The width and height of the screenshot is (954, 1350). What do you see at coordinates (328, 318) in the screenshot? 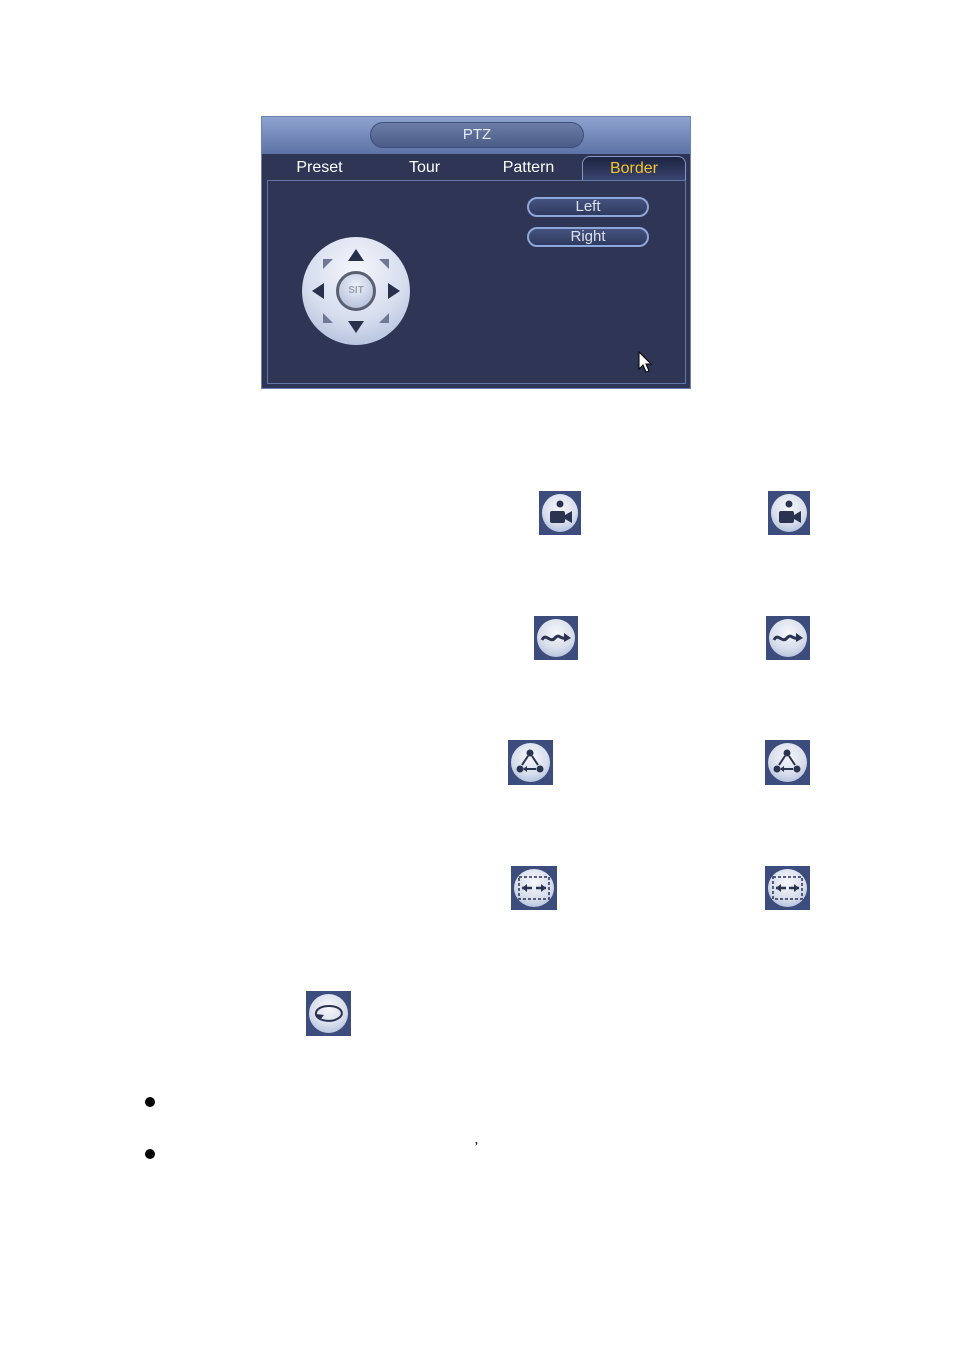
I see `arrow-down-left-icon` at bounding box center [328, 318].